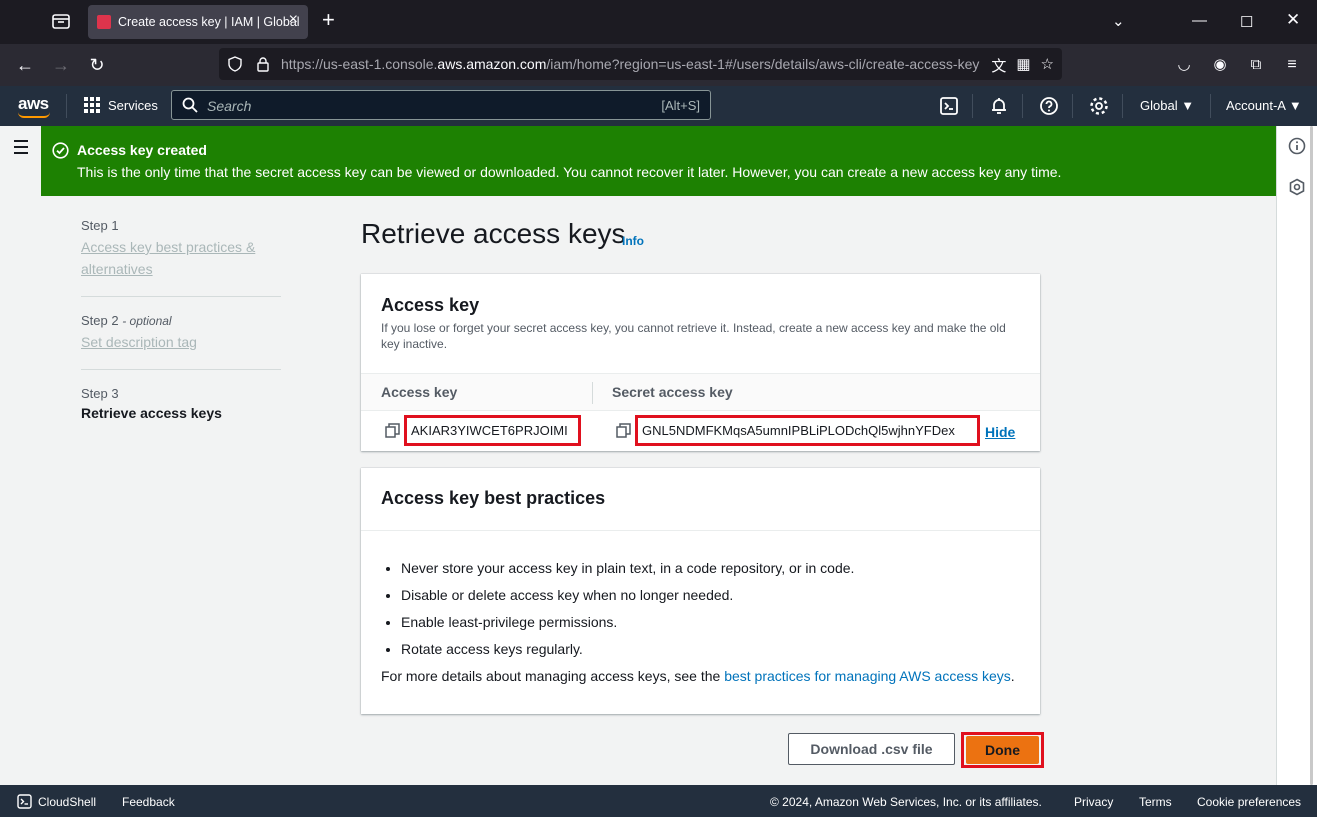 This screenshot has height=817, width=1317. Describe the element at coordinates (126, 320) in the screenshot. I see `step-2-number: Step 2 - optional` at that location.